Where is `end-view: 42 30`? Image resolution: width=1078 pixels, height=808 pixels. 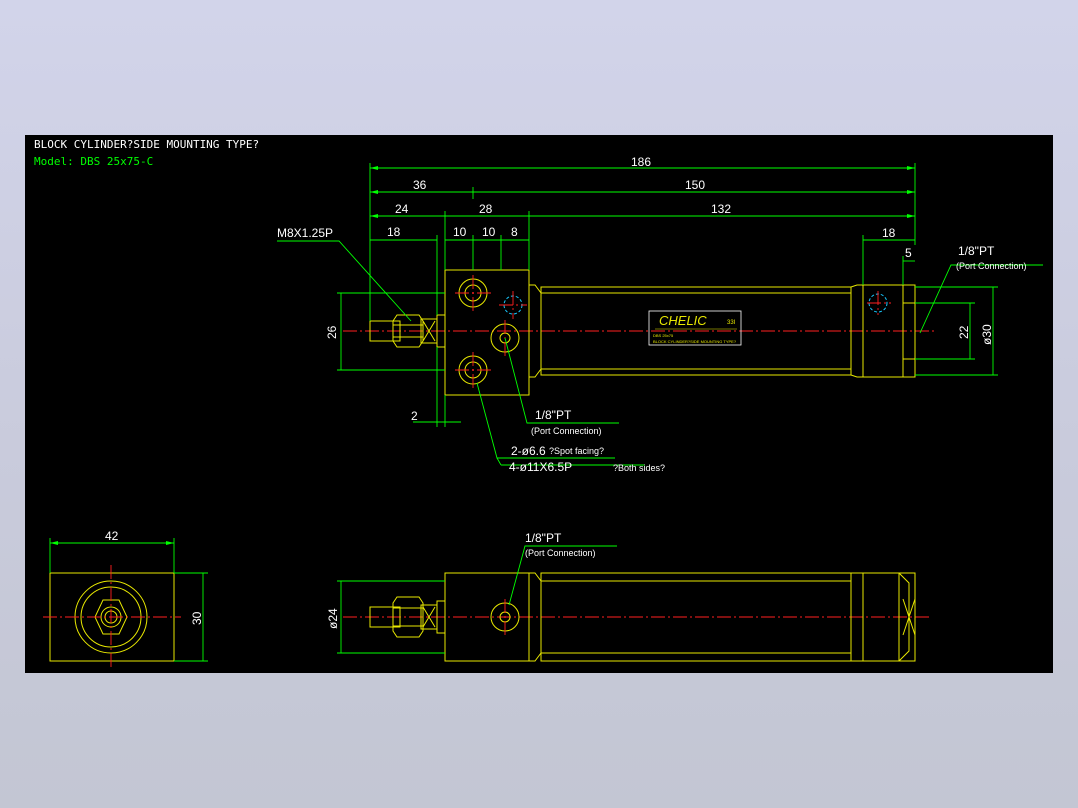
end-view: 42 30 is located at coordinates (125, 599).